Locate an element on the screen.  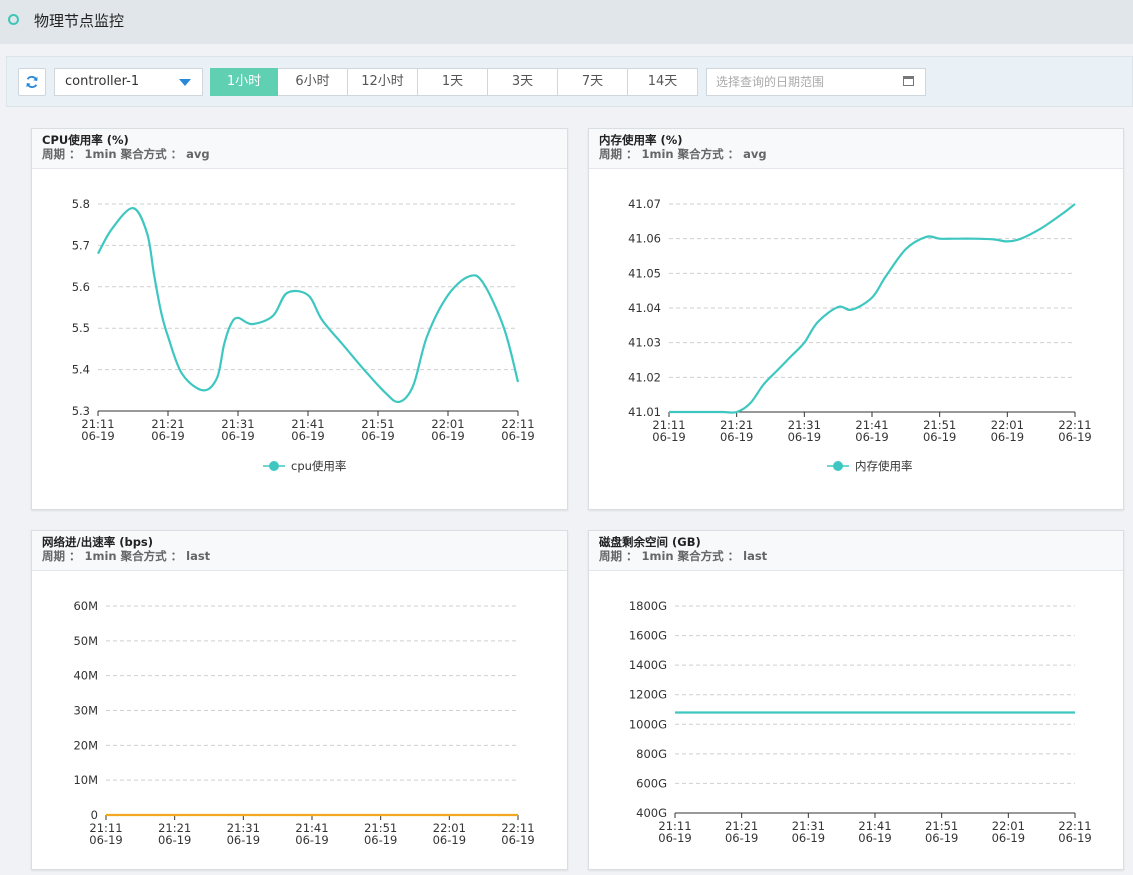
refresh-button is located at coordinates (32, 82).